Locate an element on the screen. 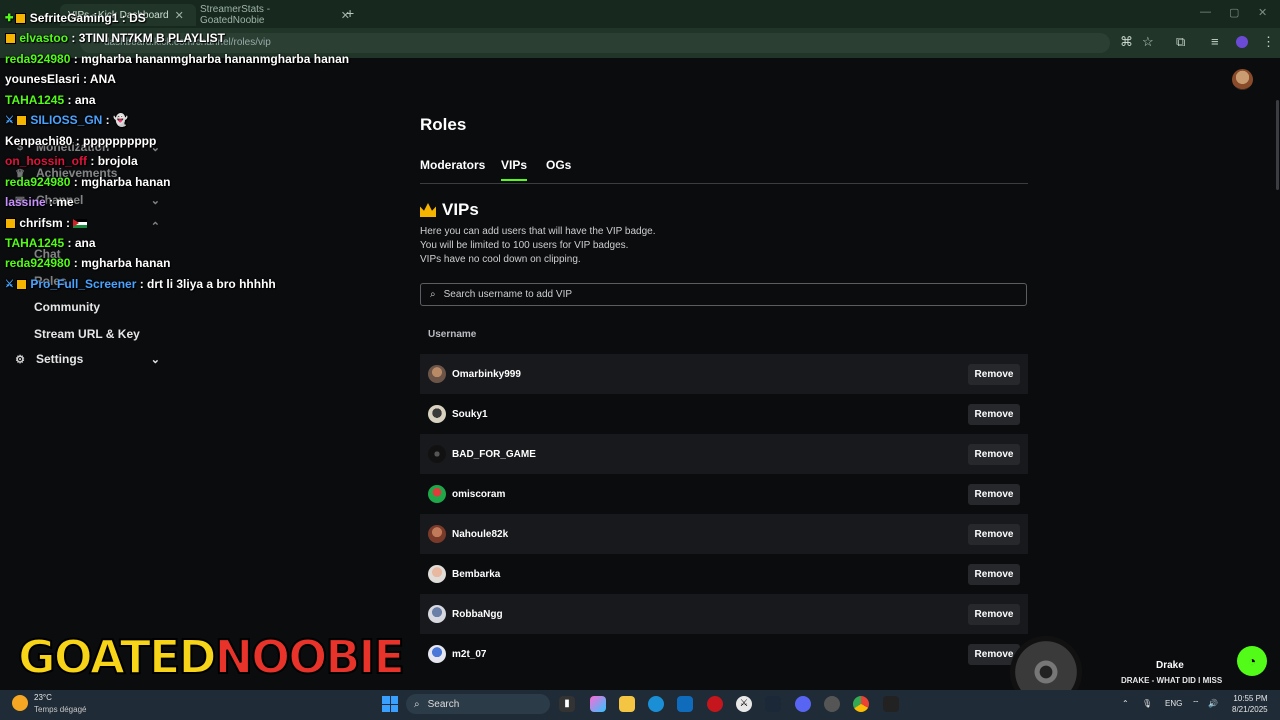 This screenshot has height=720, width=1280. bookmark-star-icon: ☆ is located at coordinates (1148, 42).